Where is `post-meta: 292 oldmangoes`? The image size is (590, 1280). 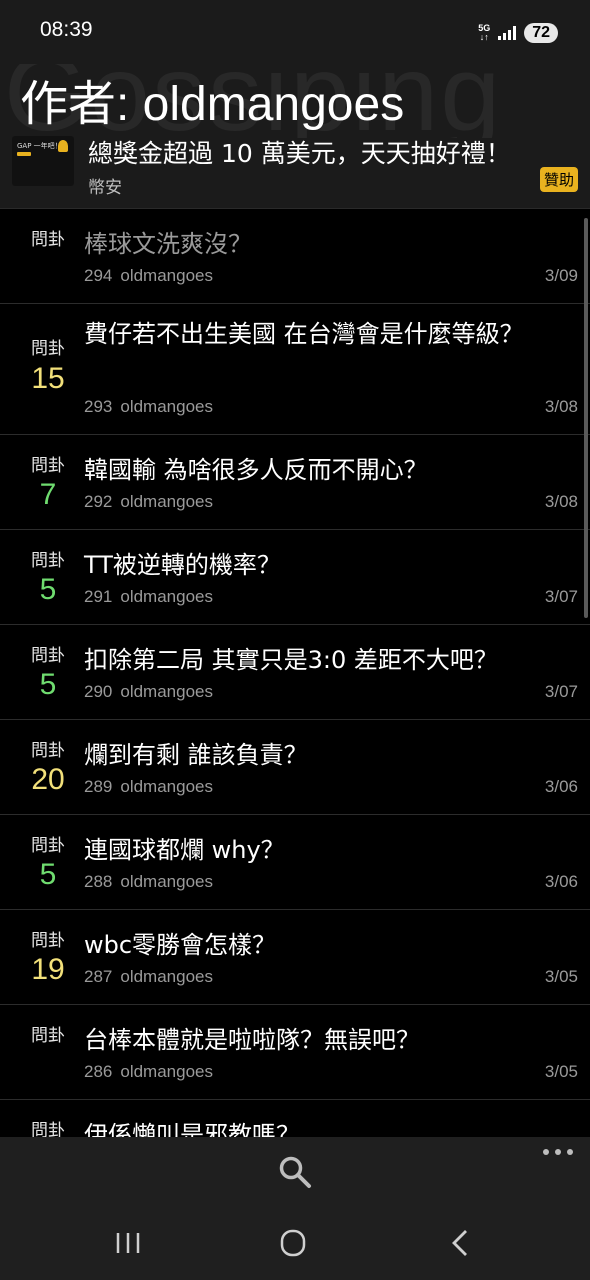 post-meta: 292 oldmangoes is located at coordinates (148, 502).